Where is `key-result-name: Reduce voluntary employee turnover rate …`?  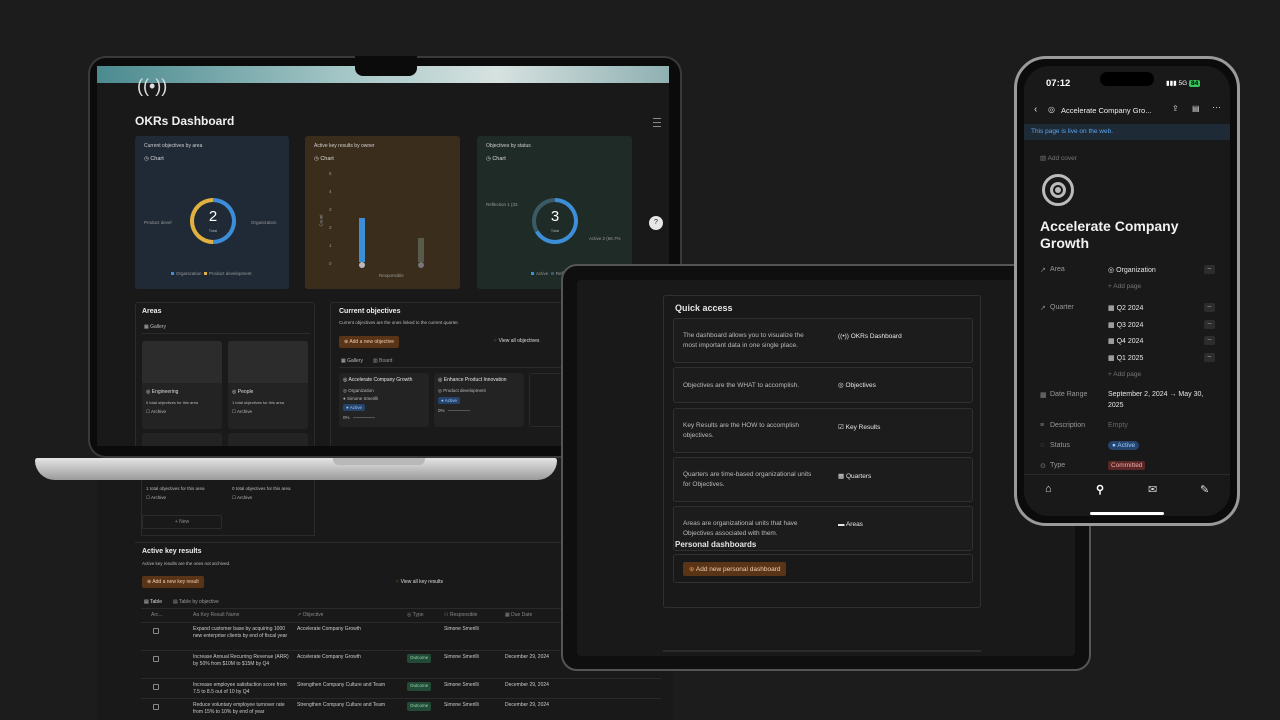
key-result-name: Reduce voluntary employee turnover rate … is located at coordinates (243, 708).